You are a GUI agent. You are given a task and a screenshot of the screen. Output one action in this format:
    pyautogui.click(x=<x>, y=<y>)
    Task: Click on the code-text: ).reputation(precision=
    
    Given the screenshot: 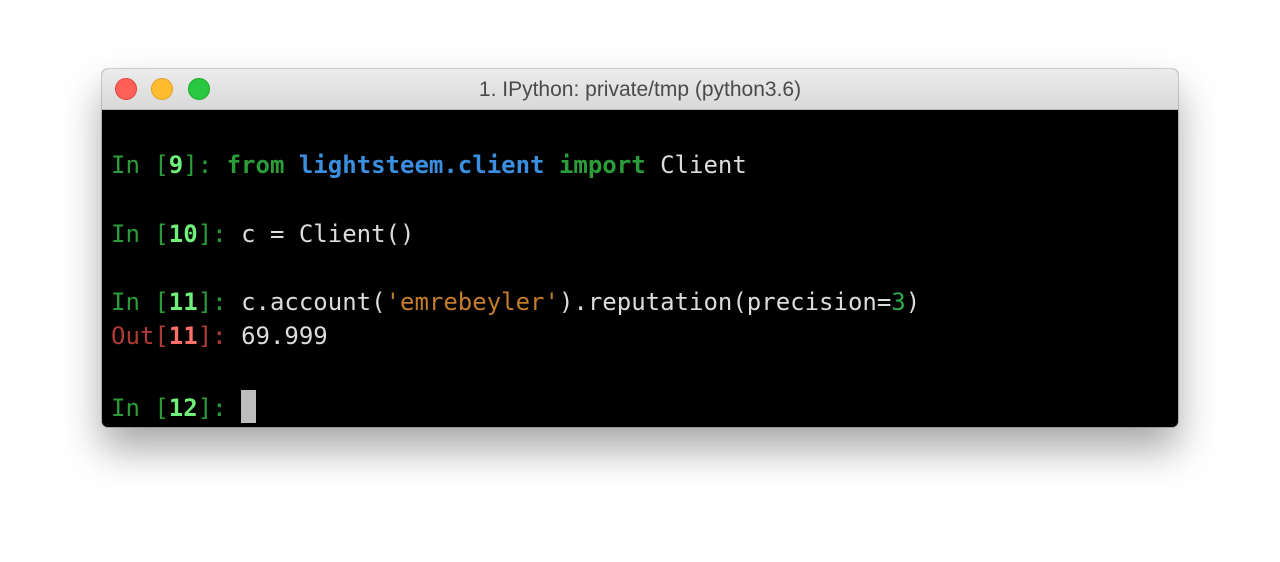 What is the action you would take?
    pyautogui.click(x=725, y=302)
    